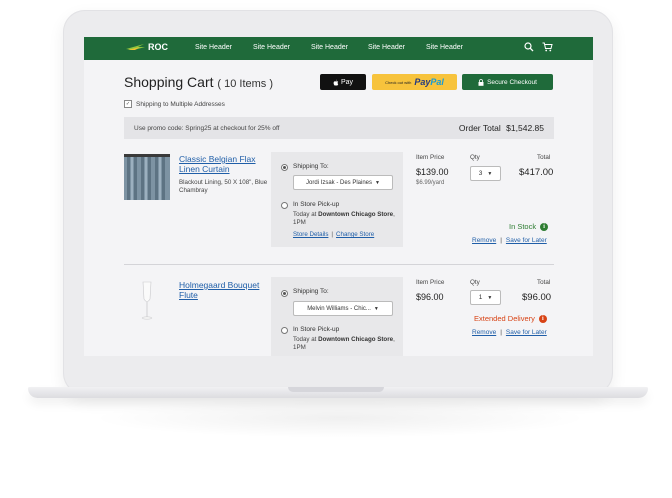 The width and height of the screenshot is (672, 498). I want to click on laptop-shadow, so click(340, 418).